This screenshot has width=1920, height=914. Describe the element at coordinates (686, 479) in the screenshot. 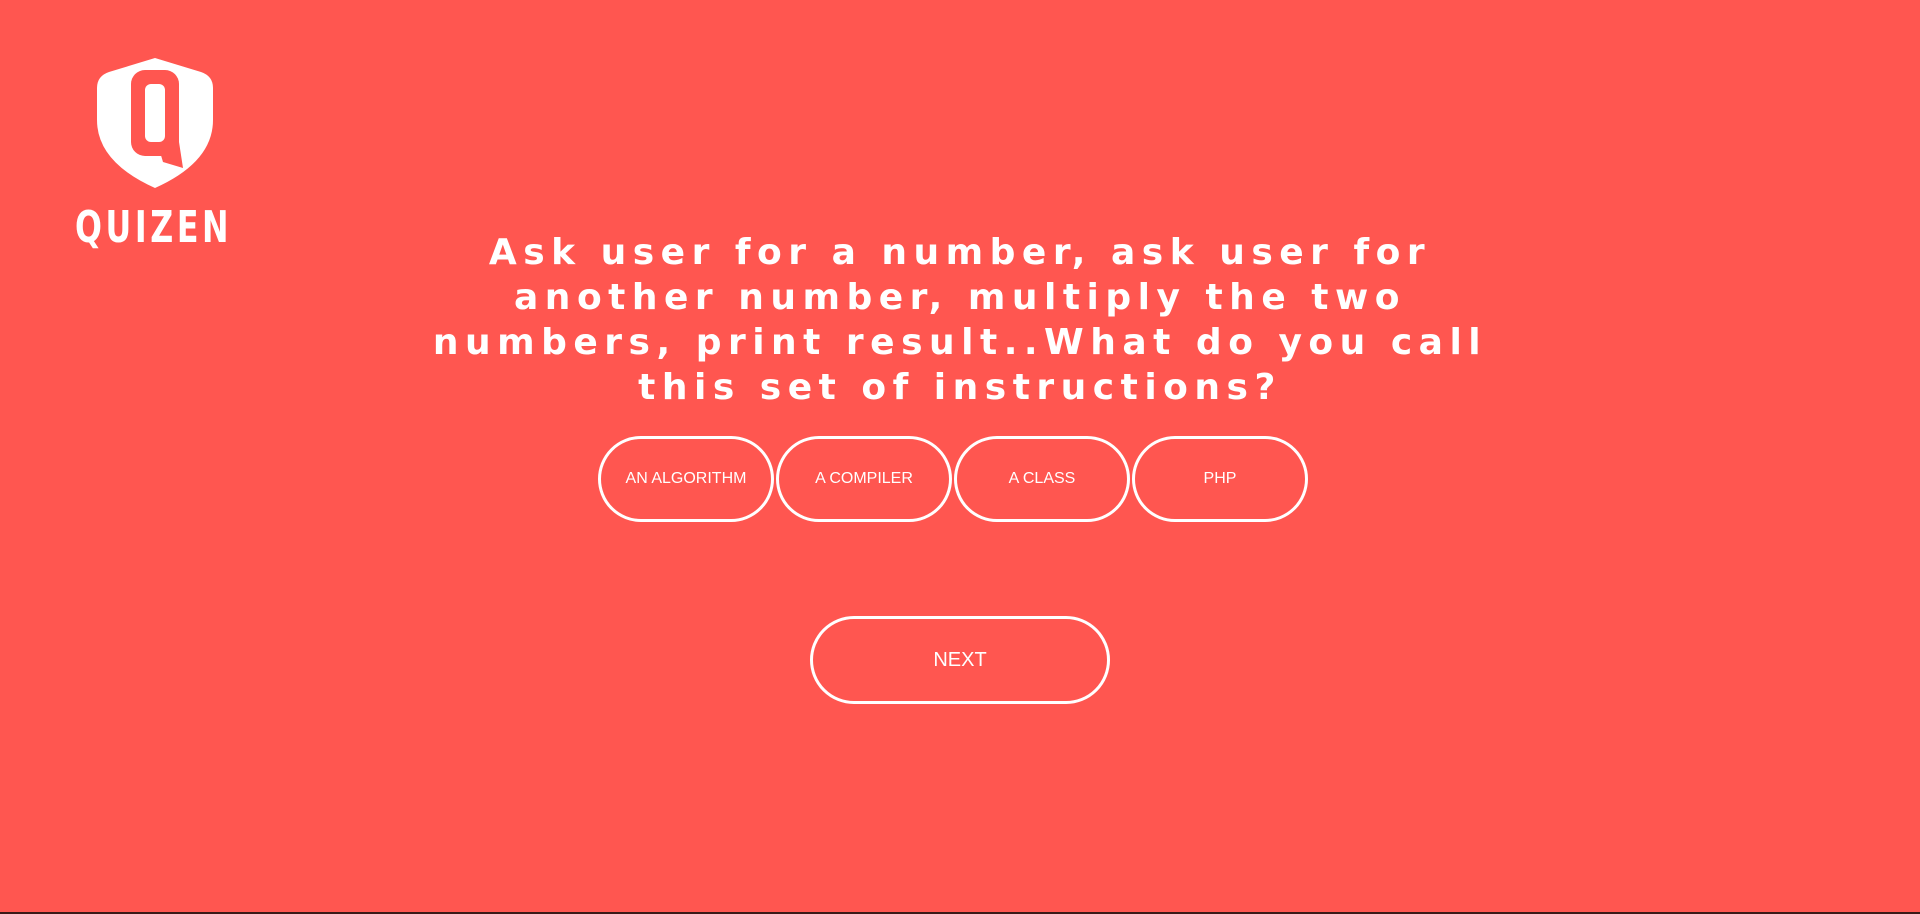

I see `answer-option-algorithm: AN ALGORITHM` at that location.